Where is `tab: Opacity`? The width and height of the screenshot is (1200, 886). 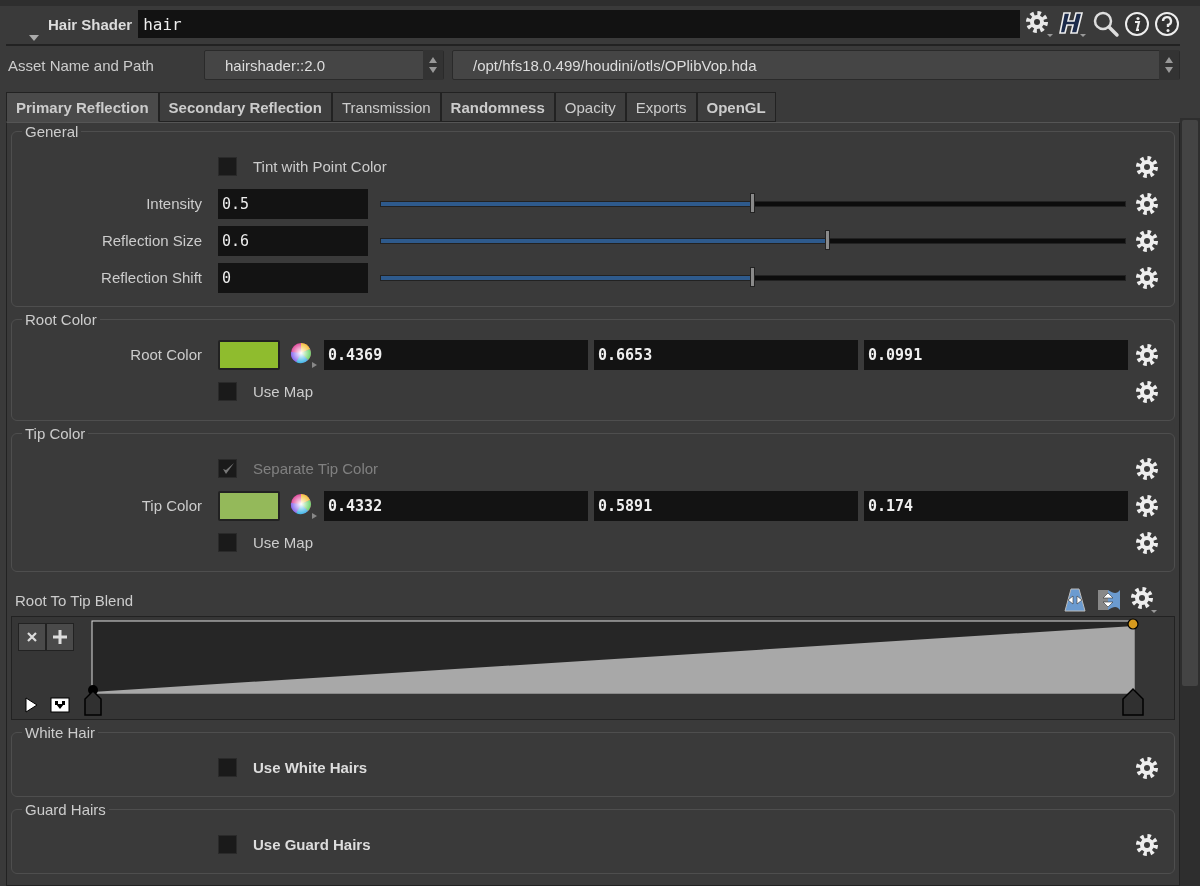 tab: Opacity is located at coordinates (590, 107).